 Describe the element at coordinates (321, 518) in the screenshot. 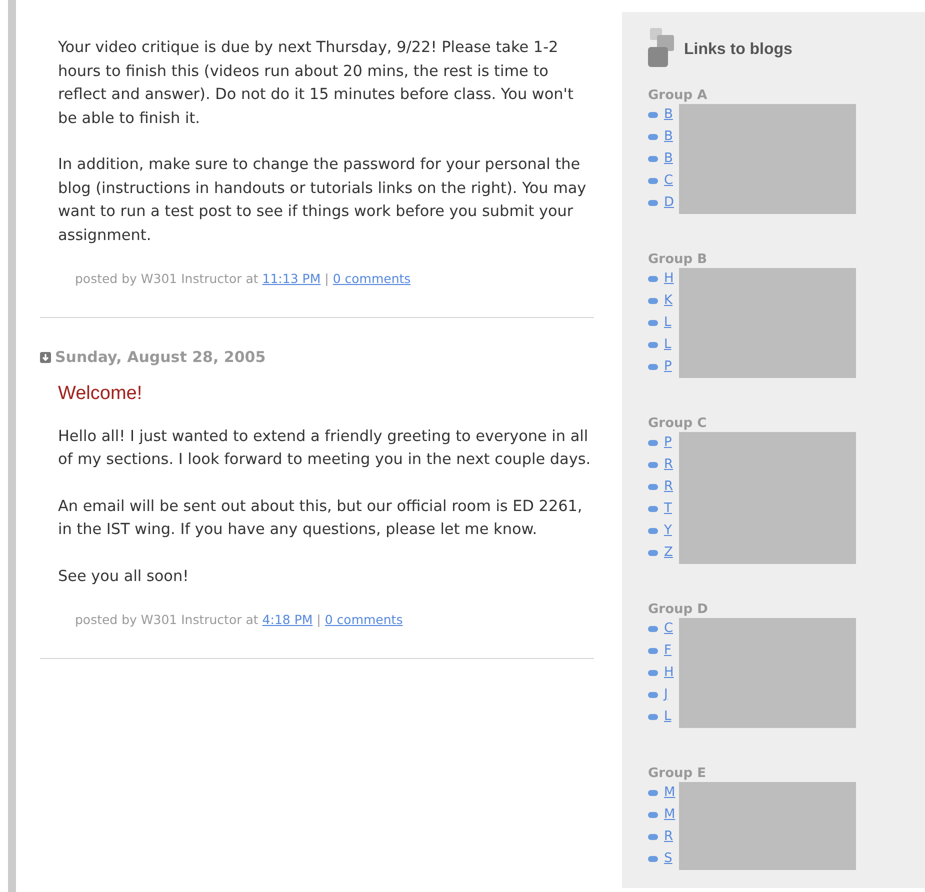

I see `post-paragraph: An email will be sent out about this, but our official room is ED 2261, in the IST wing. If you have any questions, please let me know.` at that location.